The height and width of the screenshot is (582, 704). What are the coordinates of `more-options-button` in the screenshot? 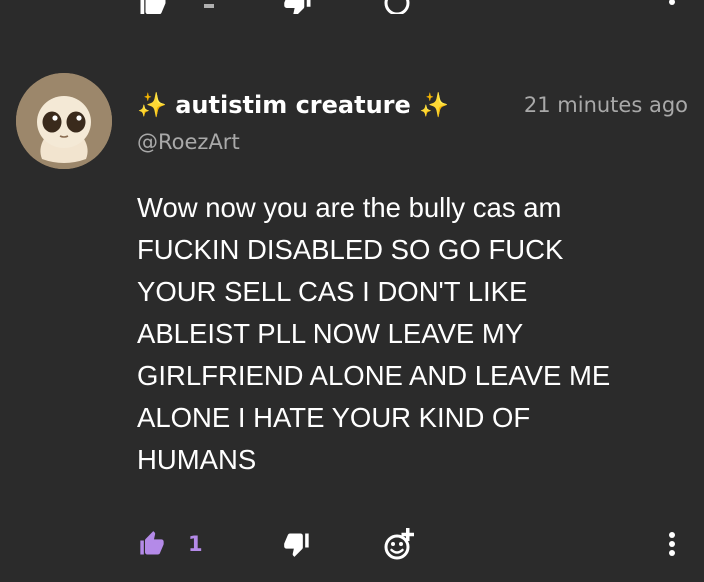 It's located at (672, 544).